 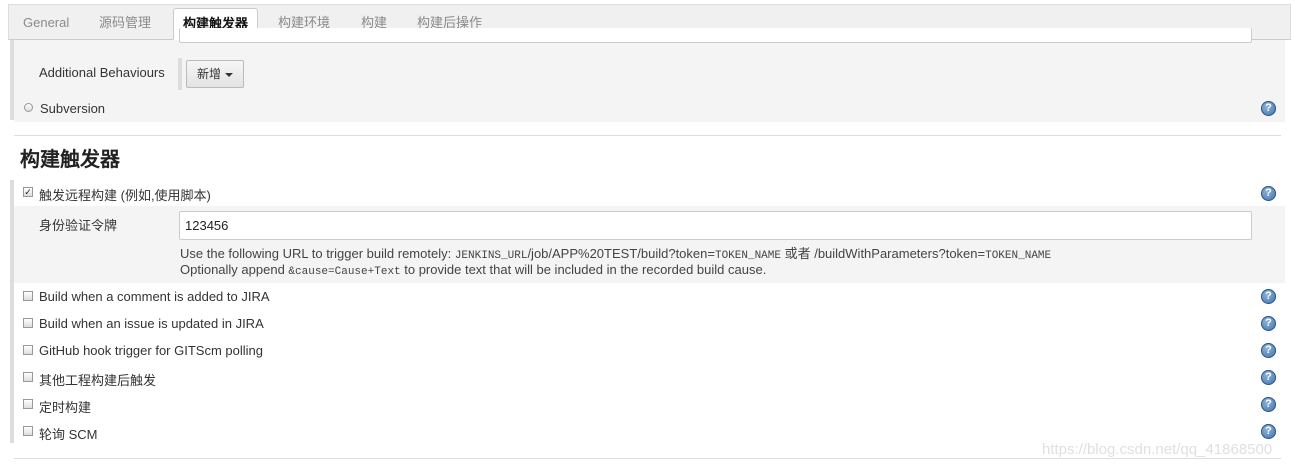 I want to click on auth-token-label: 身份验证令牌, so click(x=78, y=225).